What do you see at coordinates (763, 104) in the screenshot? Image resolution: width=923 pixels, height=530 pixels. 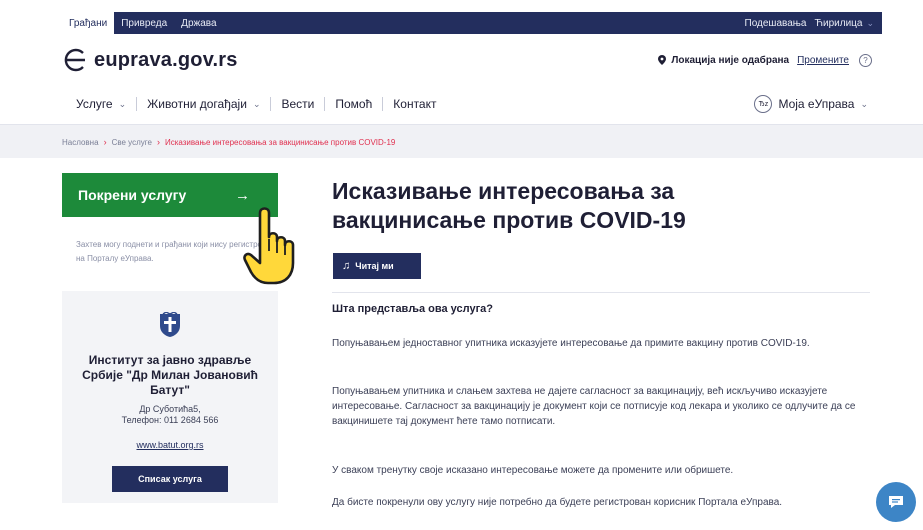 I see `account-icon: Ђz` at bounding box center [763, 104].